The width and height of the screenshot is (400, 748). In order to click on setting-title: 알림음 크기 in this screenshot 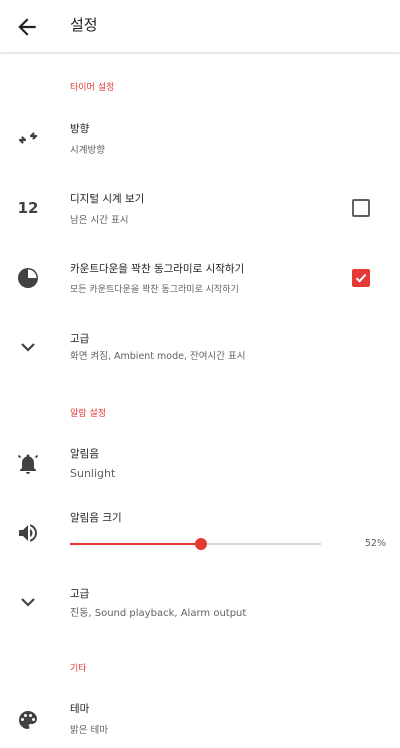, I will do `click(96, 518)`.